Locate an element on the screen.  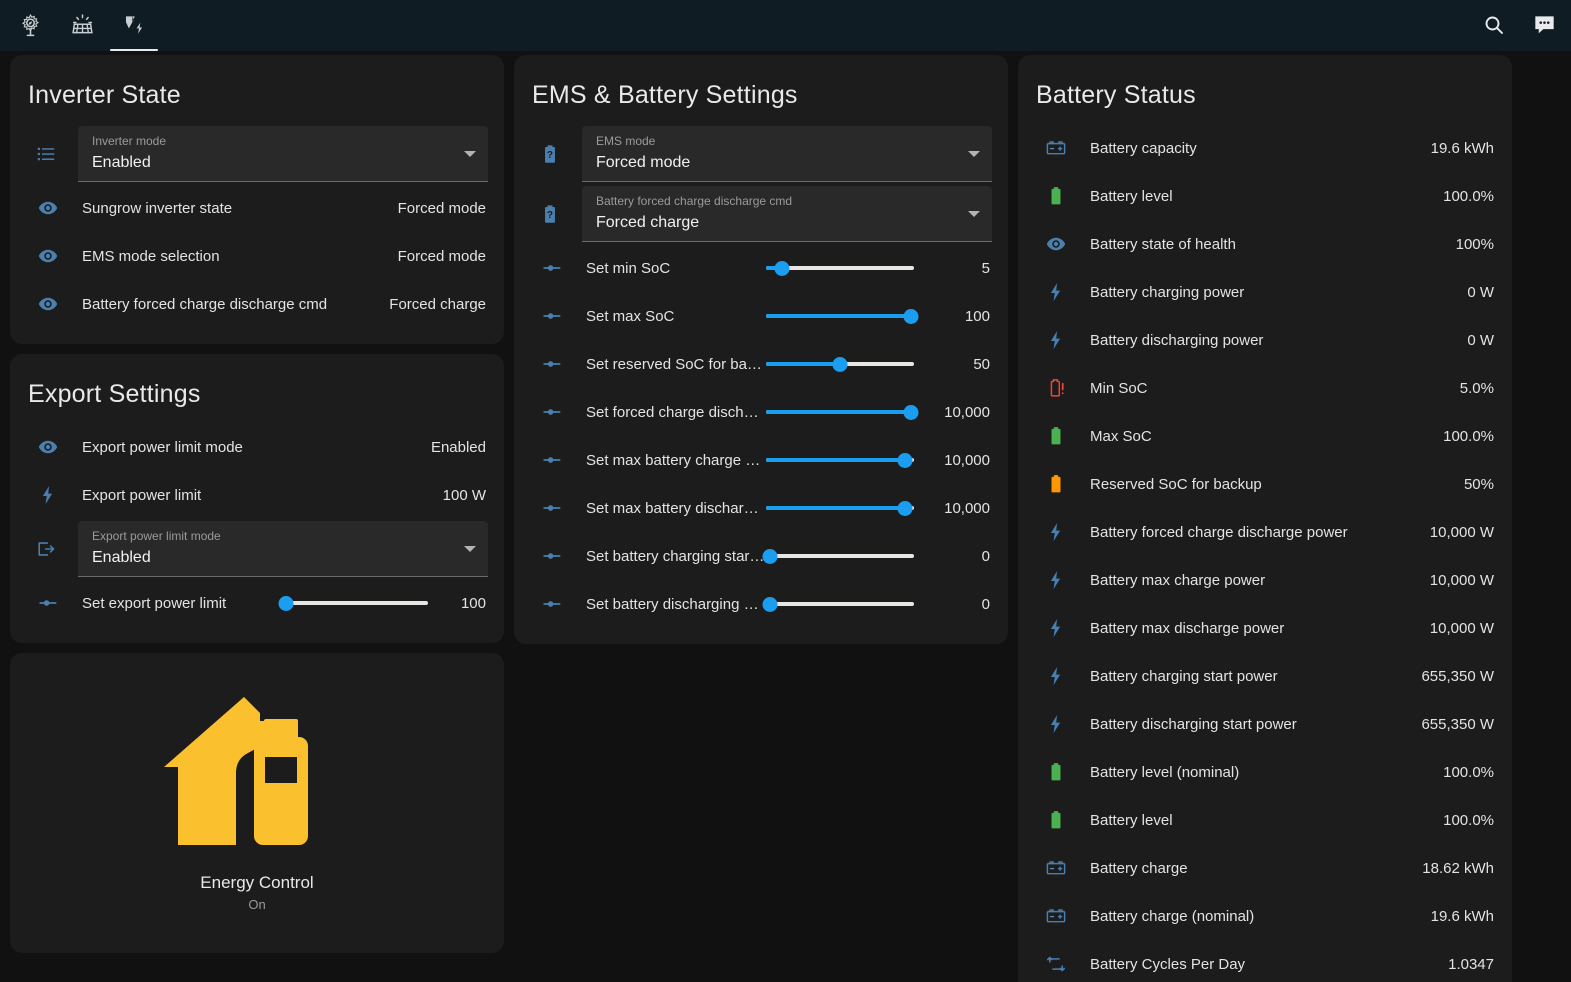
inverter-mode-select-row: Inverter mode Enabled is located at coordinates (257, 154).